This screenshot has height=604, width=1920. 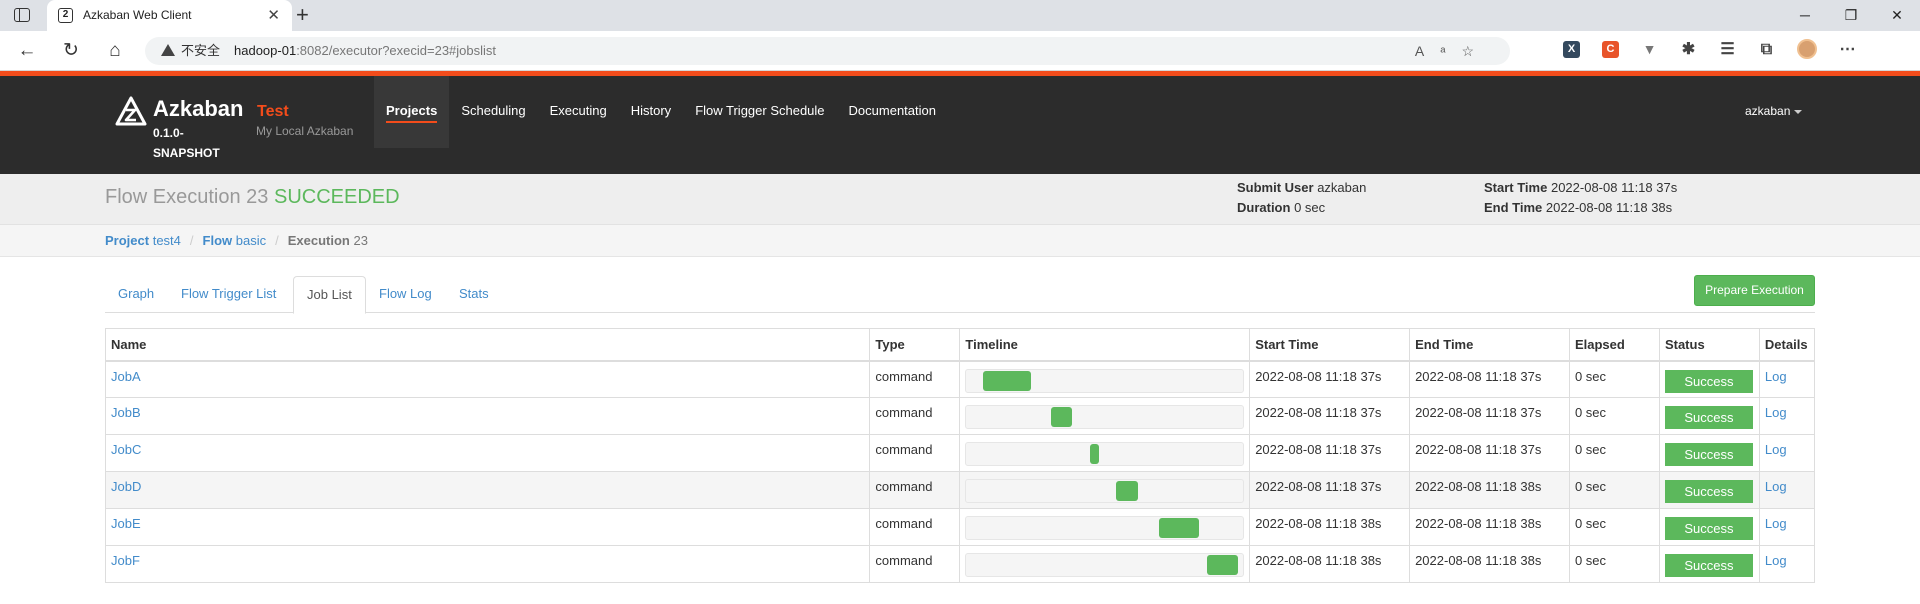 I want to click on job-name-link: JobC, so click(x=126, y=449).